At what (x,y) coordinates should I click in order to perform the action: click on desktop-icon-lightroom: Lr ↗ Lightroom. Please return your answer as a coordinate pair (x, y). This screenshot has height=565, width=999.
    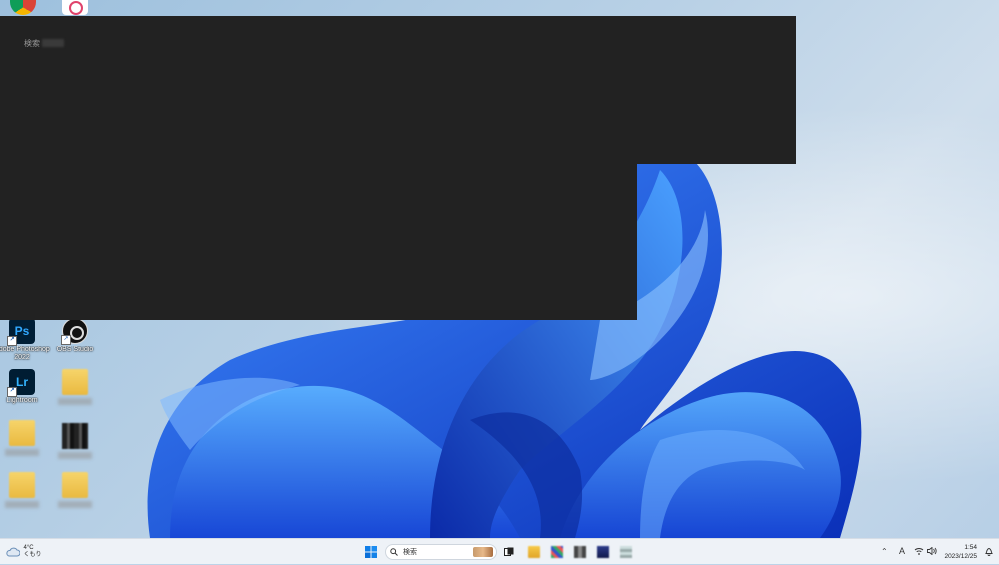
    Looking at the image, I should click on (25, 391).